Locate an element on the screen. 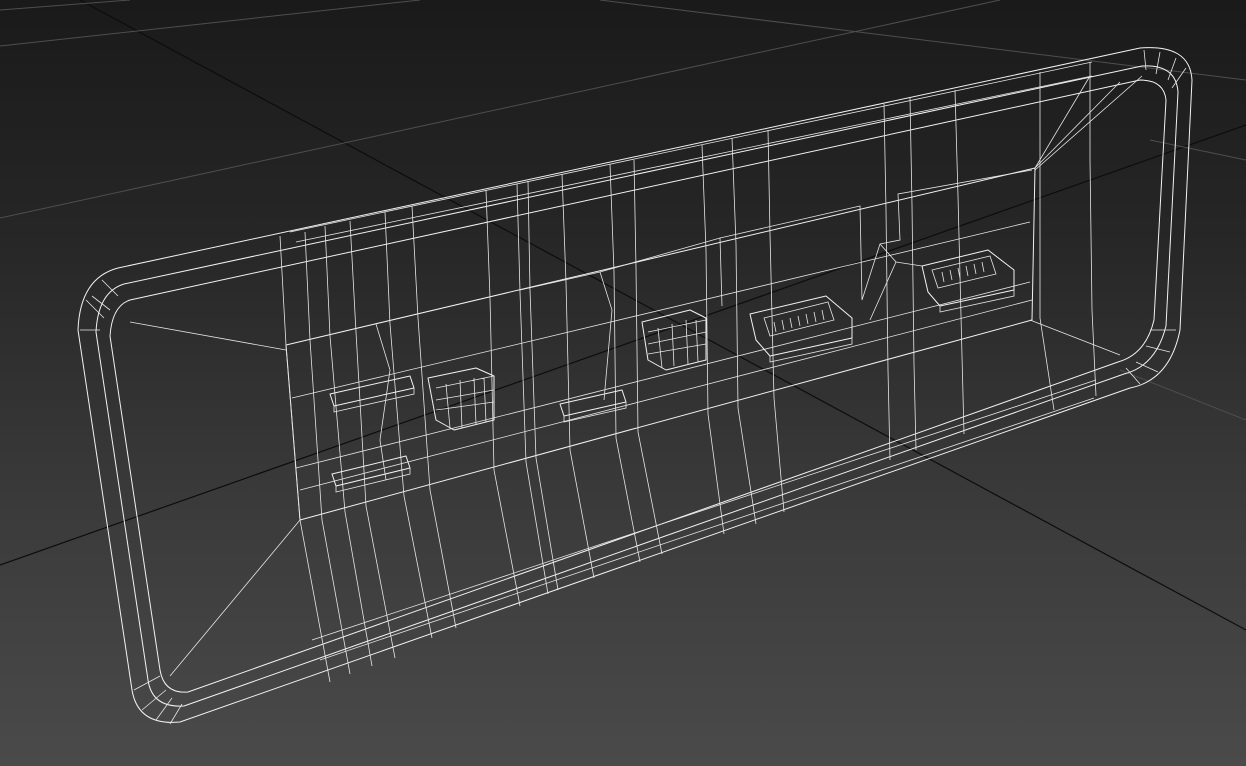  port-connector-usb-middle is located at coordinates (801, 329).